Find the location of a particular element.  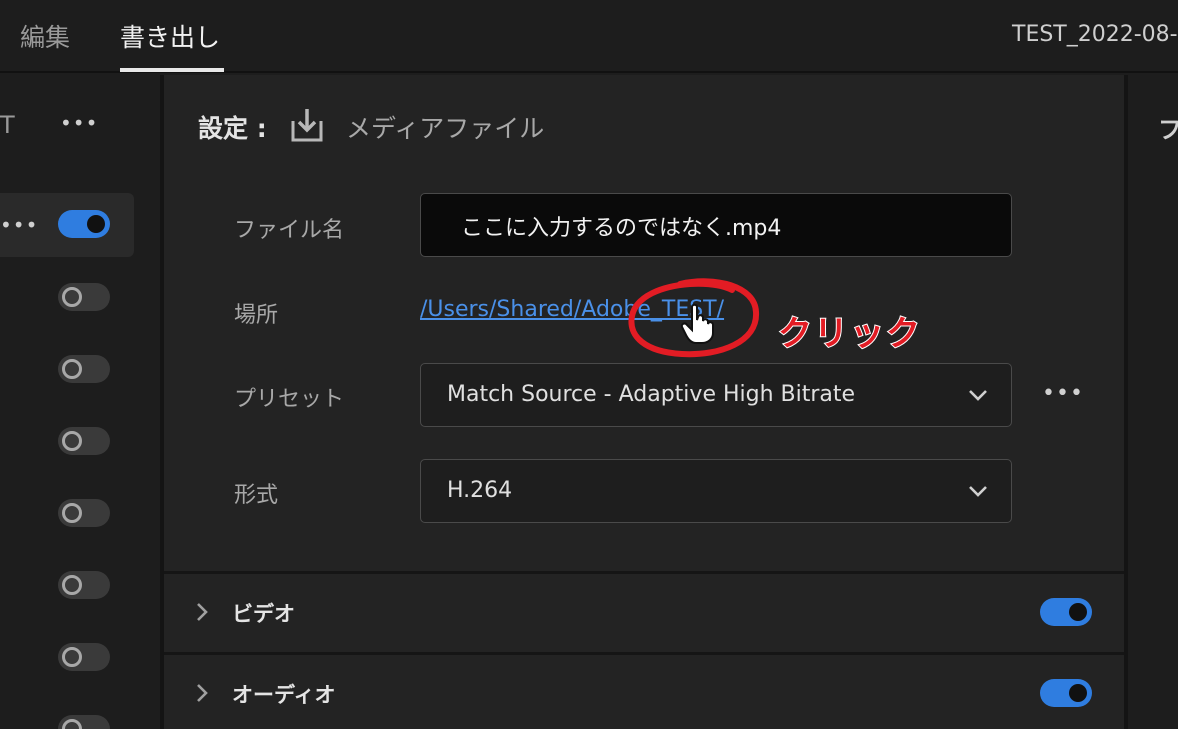

tab-export: 書き出し is located at coordinates (170, 36).